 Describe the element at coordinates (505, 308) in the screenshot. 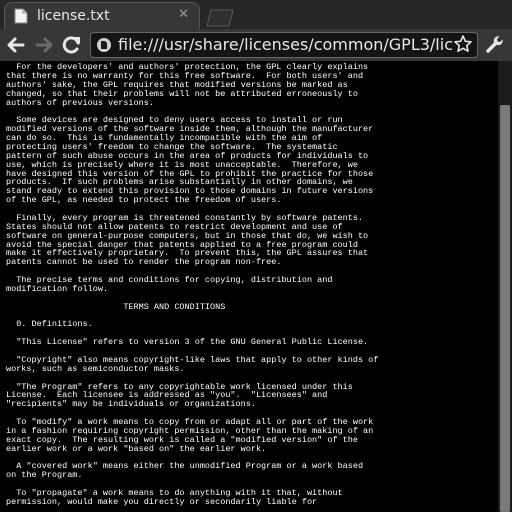

I see `scrollbar-thumb` at that location.